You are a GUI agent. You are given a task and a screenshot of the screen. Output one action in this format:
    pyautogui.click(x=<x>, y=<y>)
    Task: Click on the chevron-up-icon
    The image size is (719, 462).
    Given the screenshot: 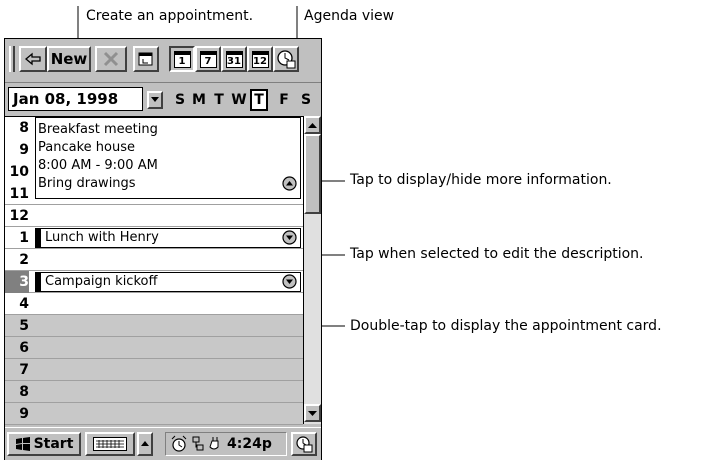 What is the action you would take?
    pyautogui.click(x=145, y=443)
    